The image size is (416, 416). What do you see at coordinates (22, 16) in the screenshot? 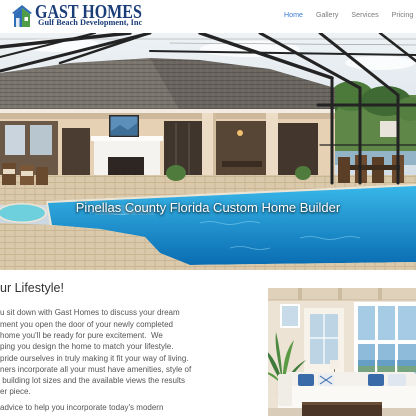
I see `house-icon` at bounding box center [22, 16].